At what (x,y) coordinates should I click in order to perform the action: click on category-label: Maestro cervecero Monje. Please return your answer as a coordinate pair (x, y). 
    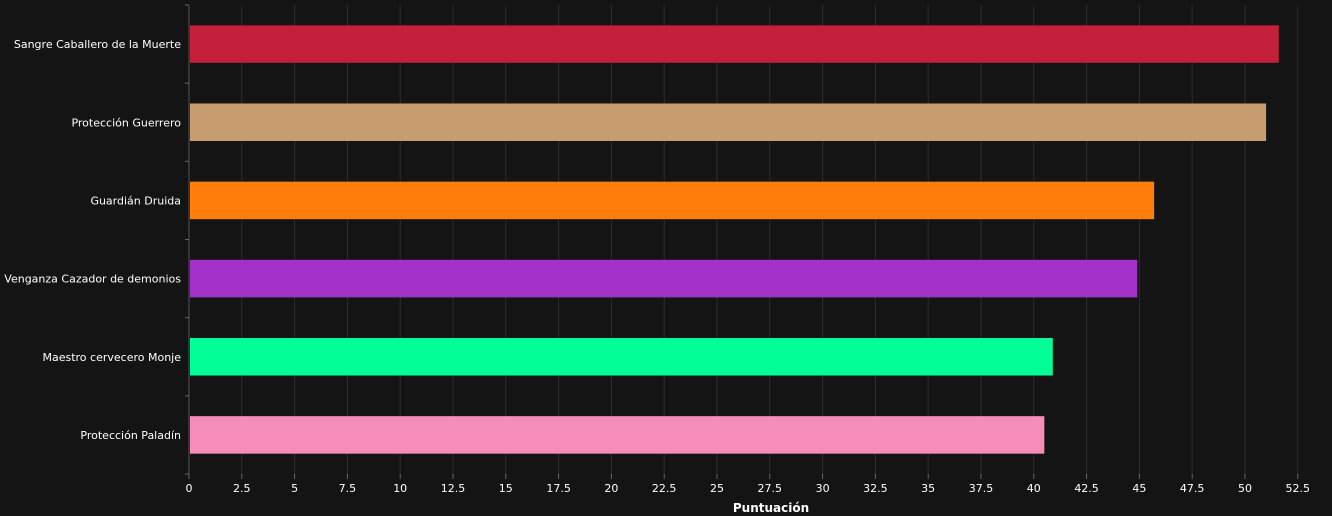
    Looking at the image, I should click on (111, 357).